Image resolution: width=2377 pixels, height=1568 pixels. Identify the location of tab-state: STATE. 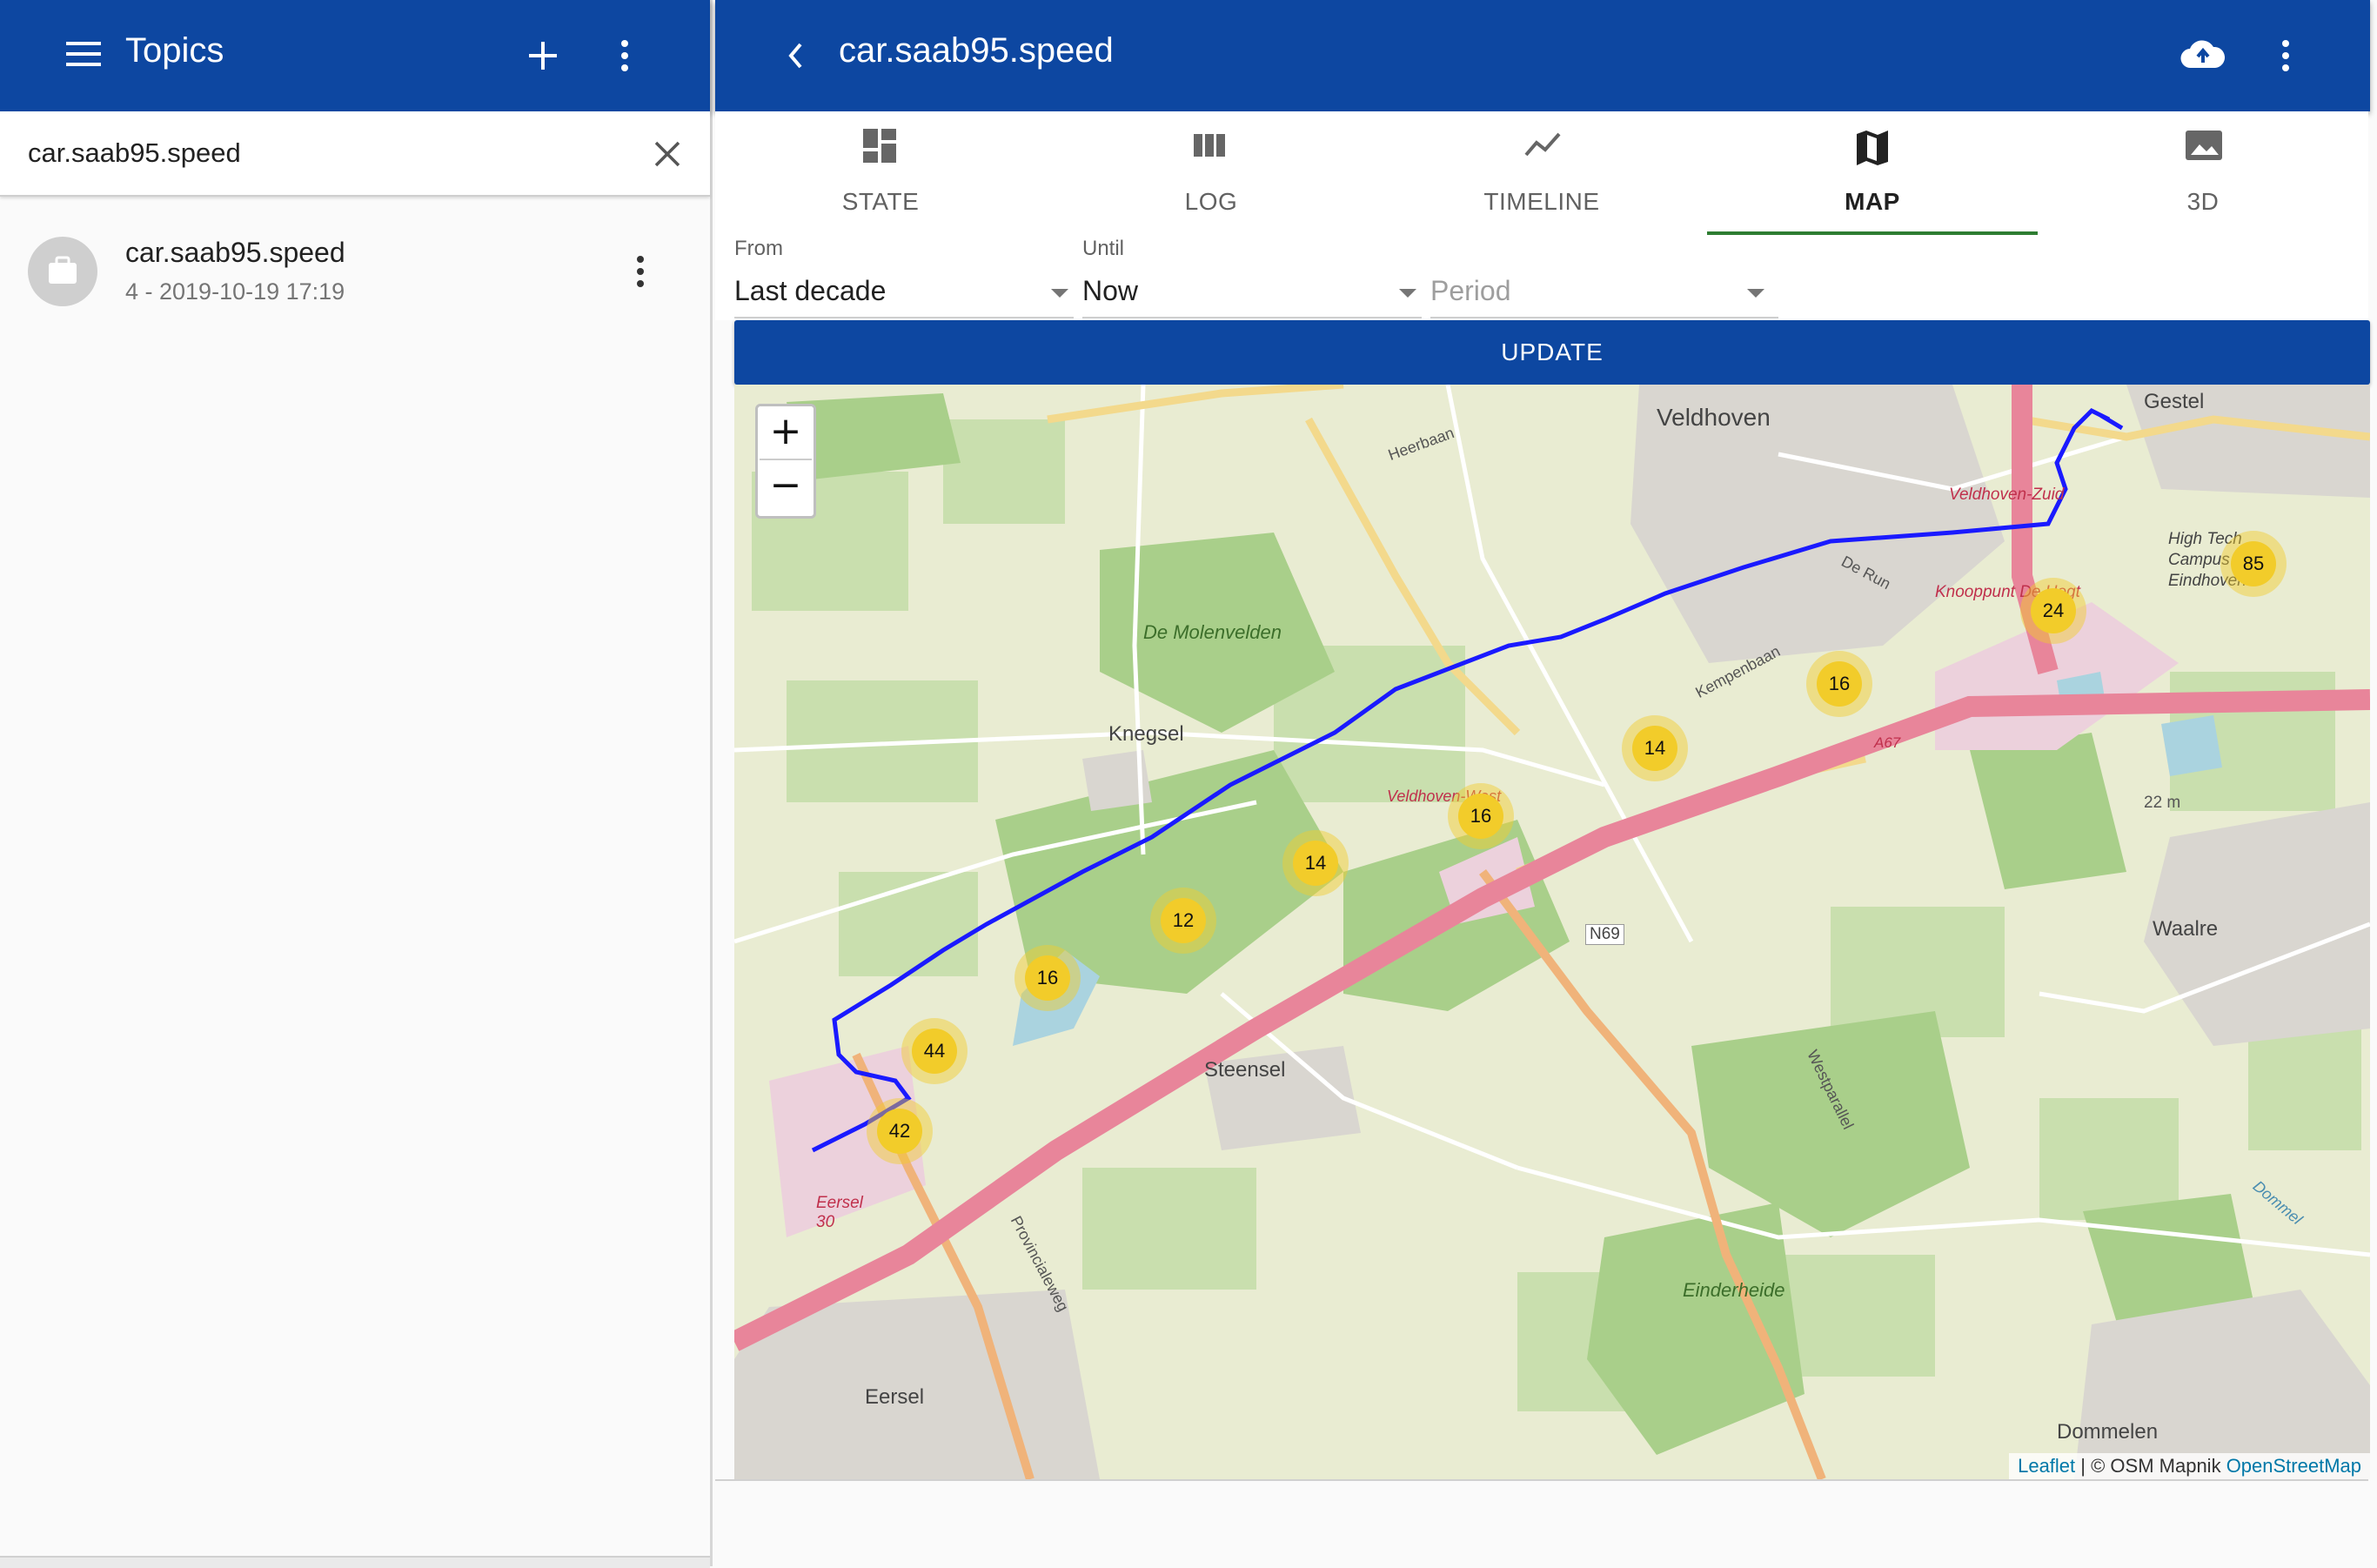
(880, 174).